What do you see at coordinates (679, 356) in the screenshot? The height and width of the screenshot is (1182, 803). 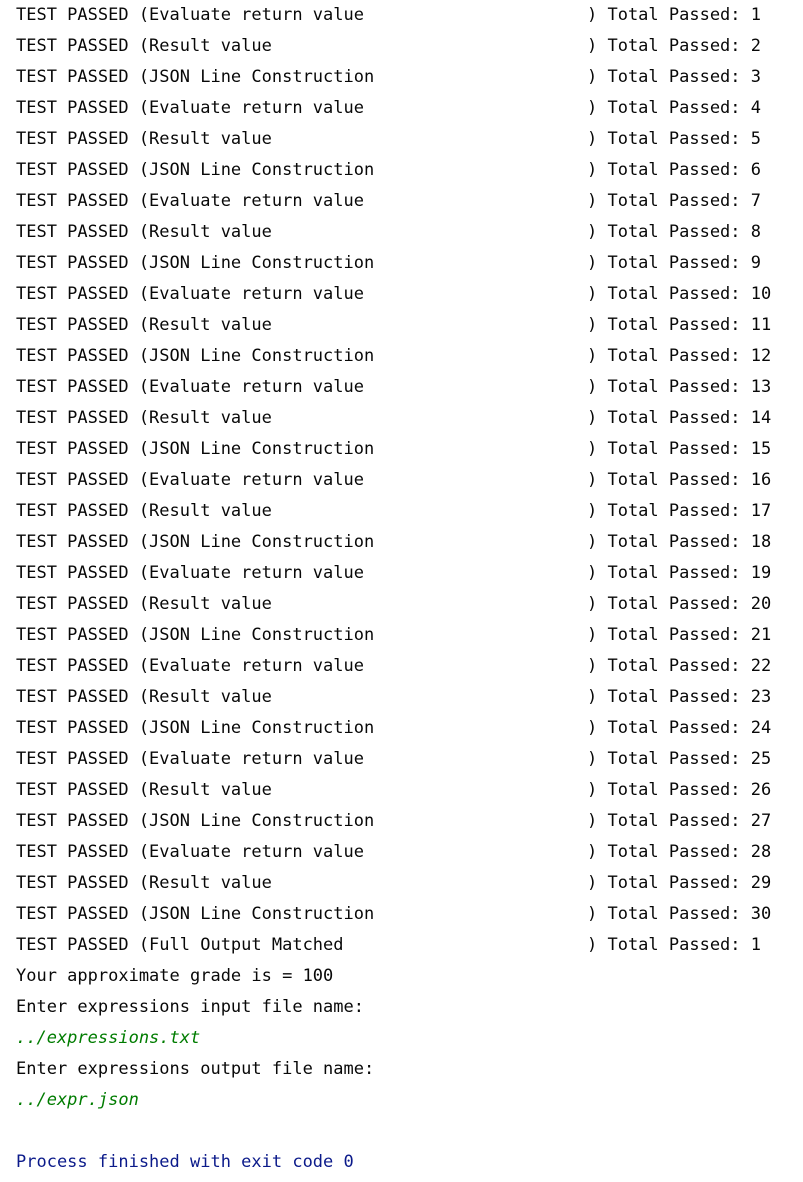 I see `test-total-passed: ) Total Passed: 12` at bounding box center [679, 356].